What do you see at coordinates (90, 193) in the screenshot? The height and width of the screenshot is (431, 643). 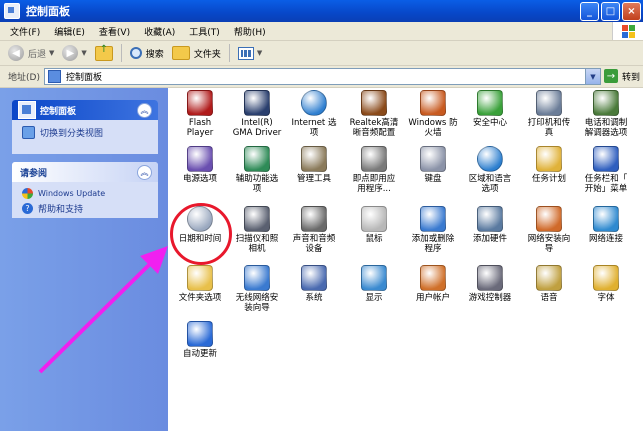 I see `windows-update-link: Windows Update` at bounding box center [90, 193].